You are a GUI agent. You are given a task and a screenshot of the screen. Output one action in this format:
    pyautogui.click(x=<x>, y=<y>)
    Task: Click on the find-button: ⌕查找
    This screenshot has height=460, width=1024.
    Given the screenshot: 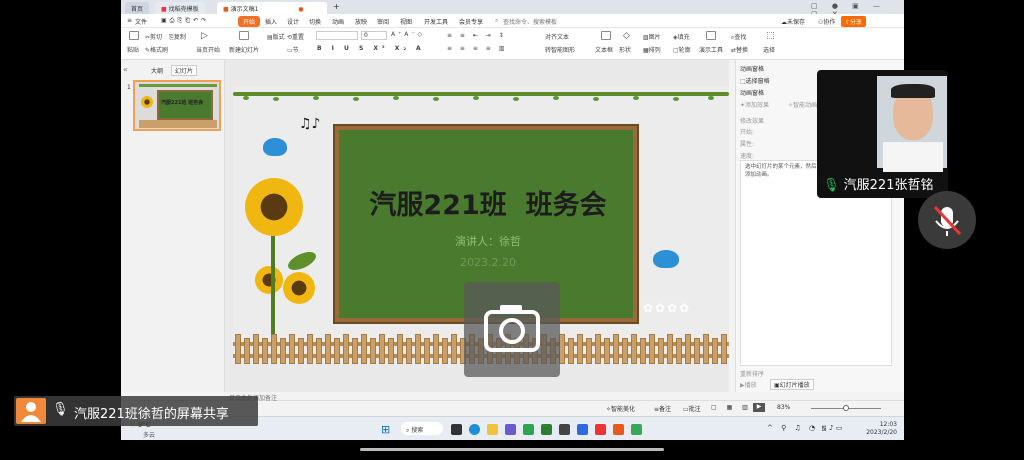 What is the action you would take?
    pyautogui.click(x=738, y=37)
    